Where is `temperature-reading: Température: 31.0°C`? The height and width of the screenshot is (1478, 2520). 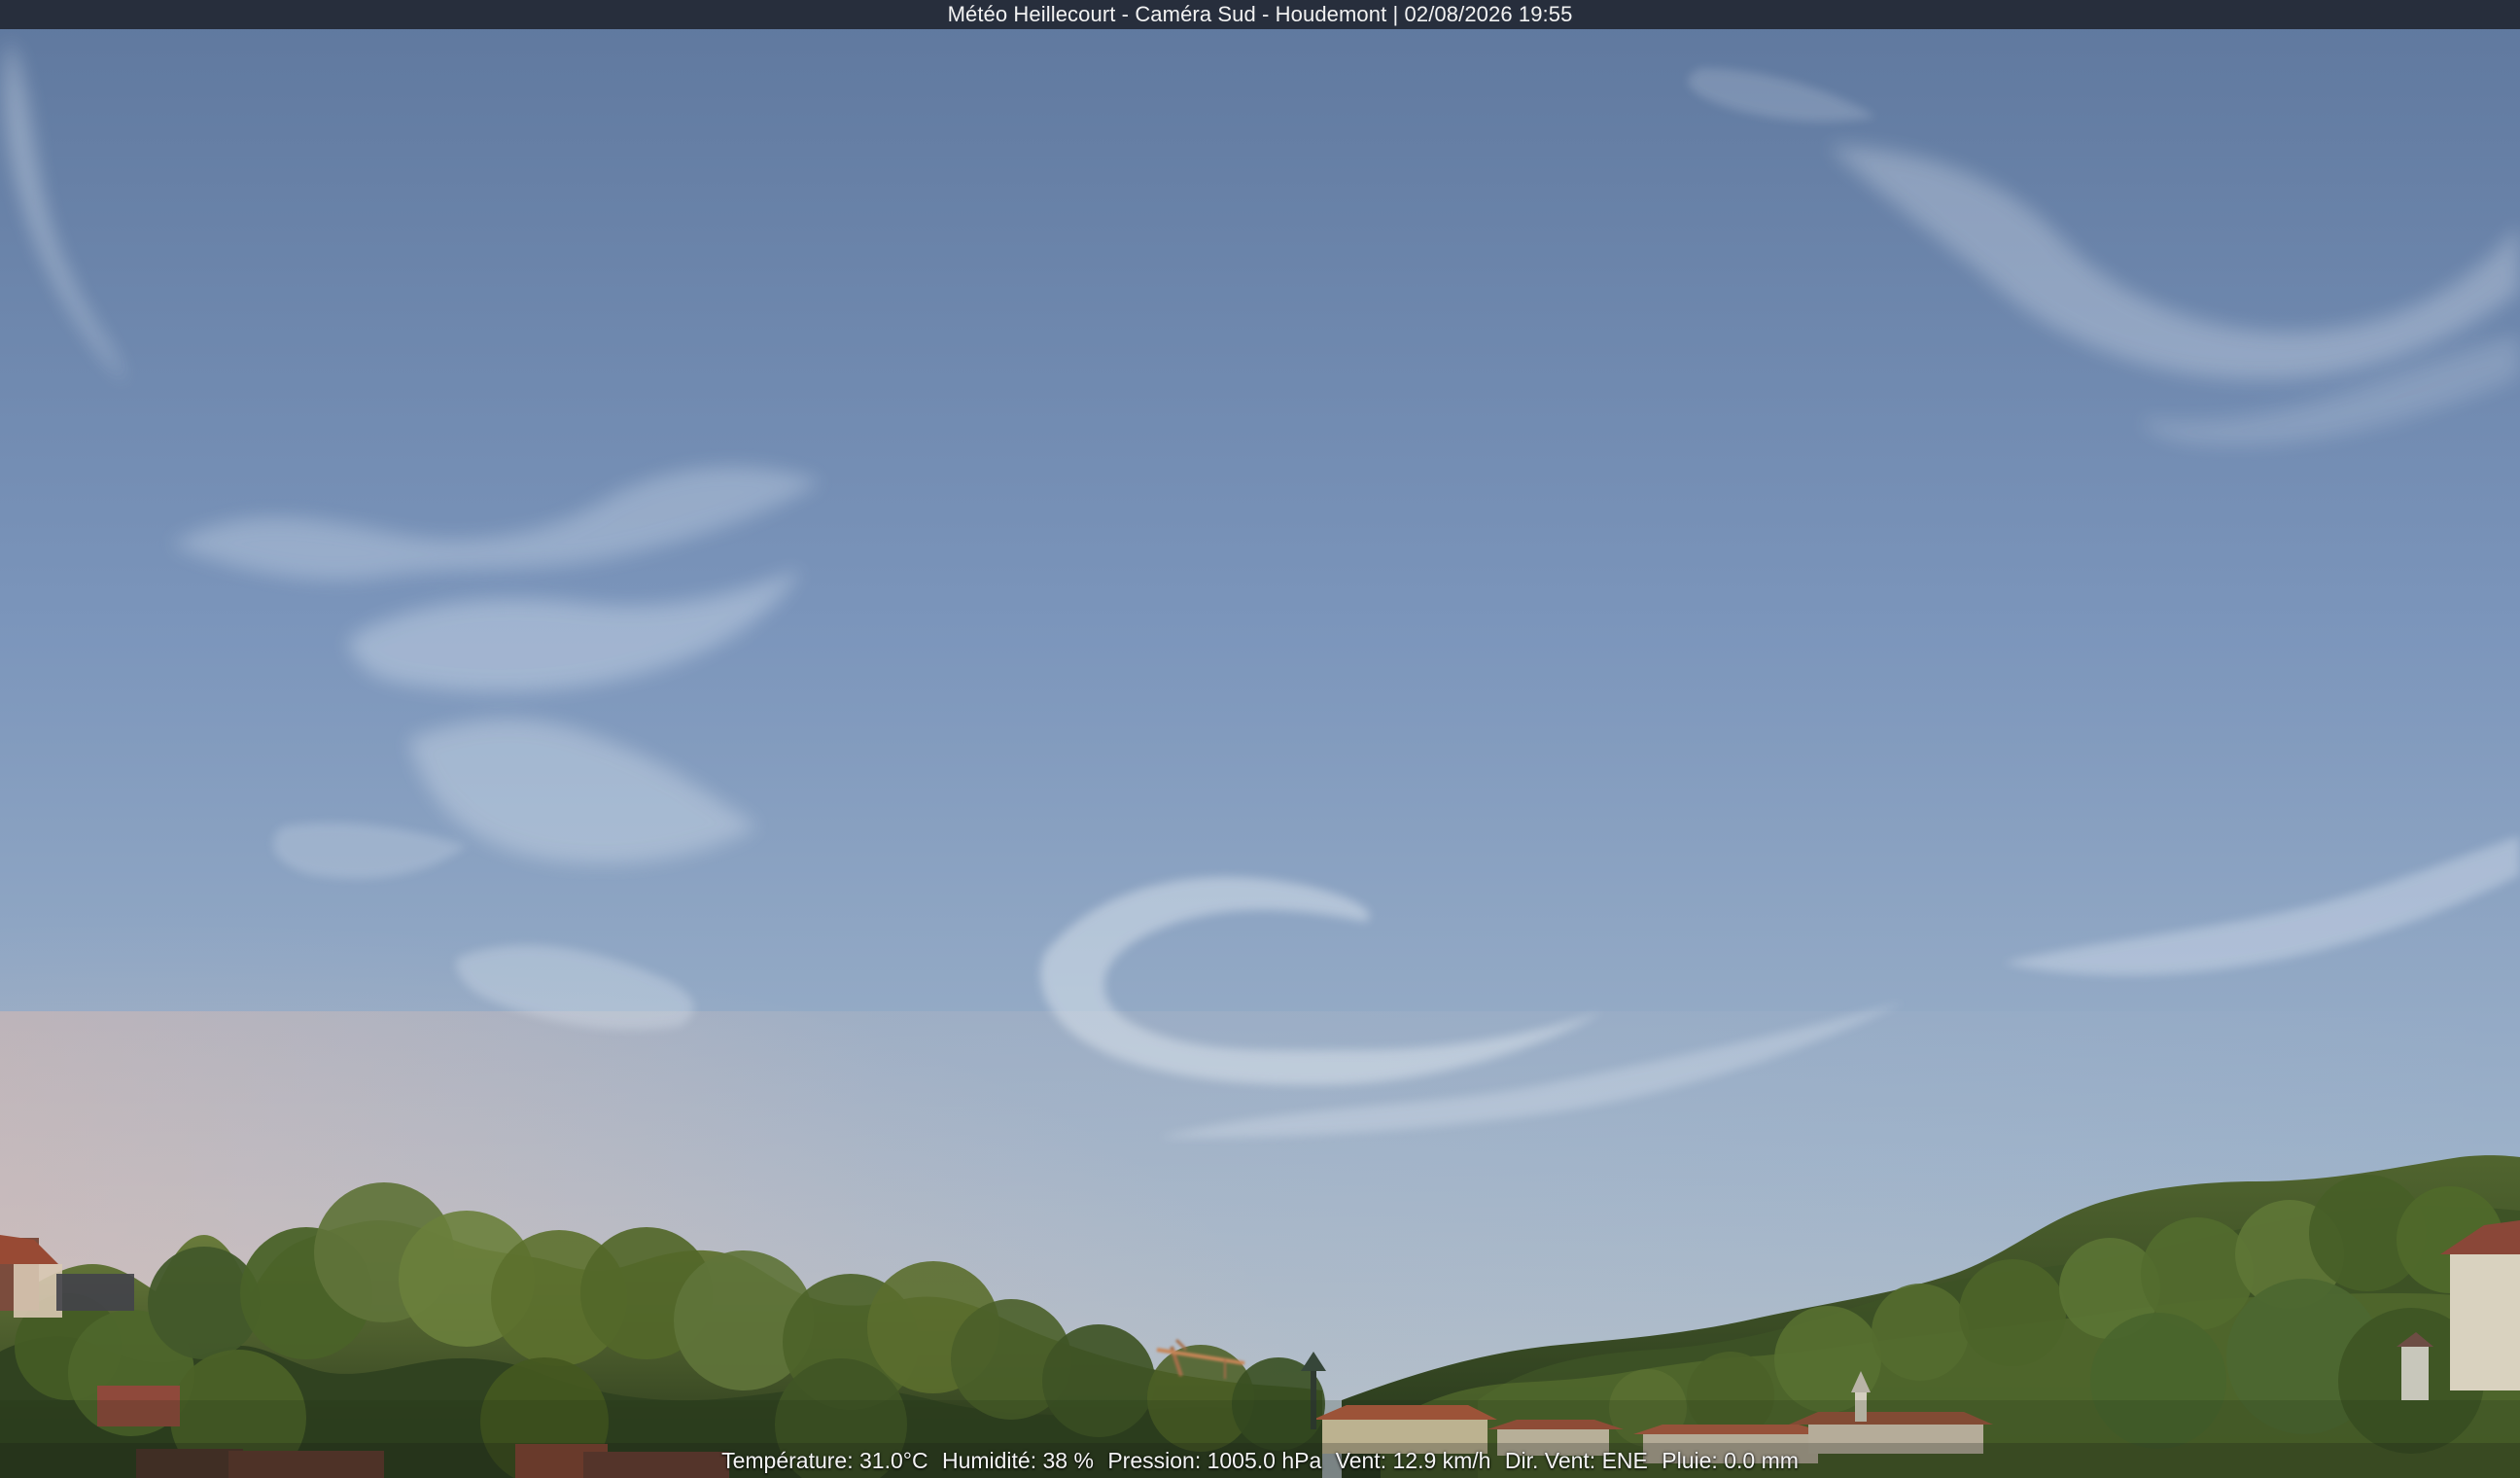 temperature-reading: Température: 31.0°C is located at coordinates (824, 1460).